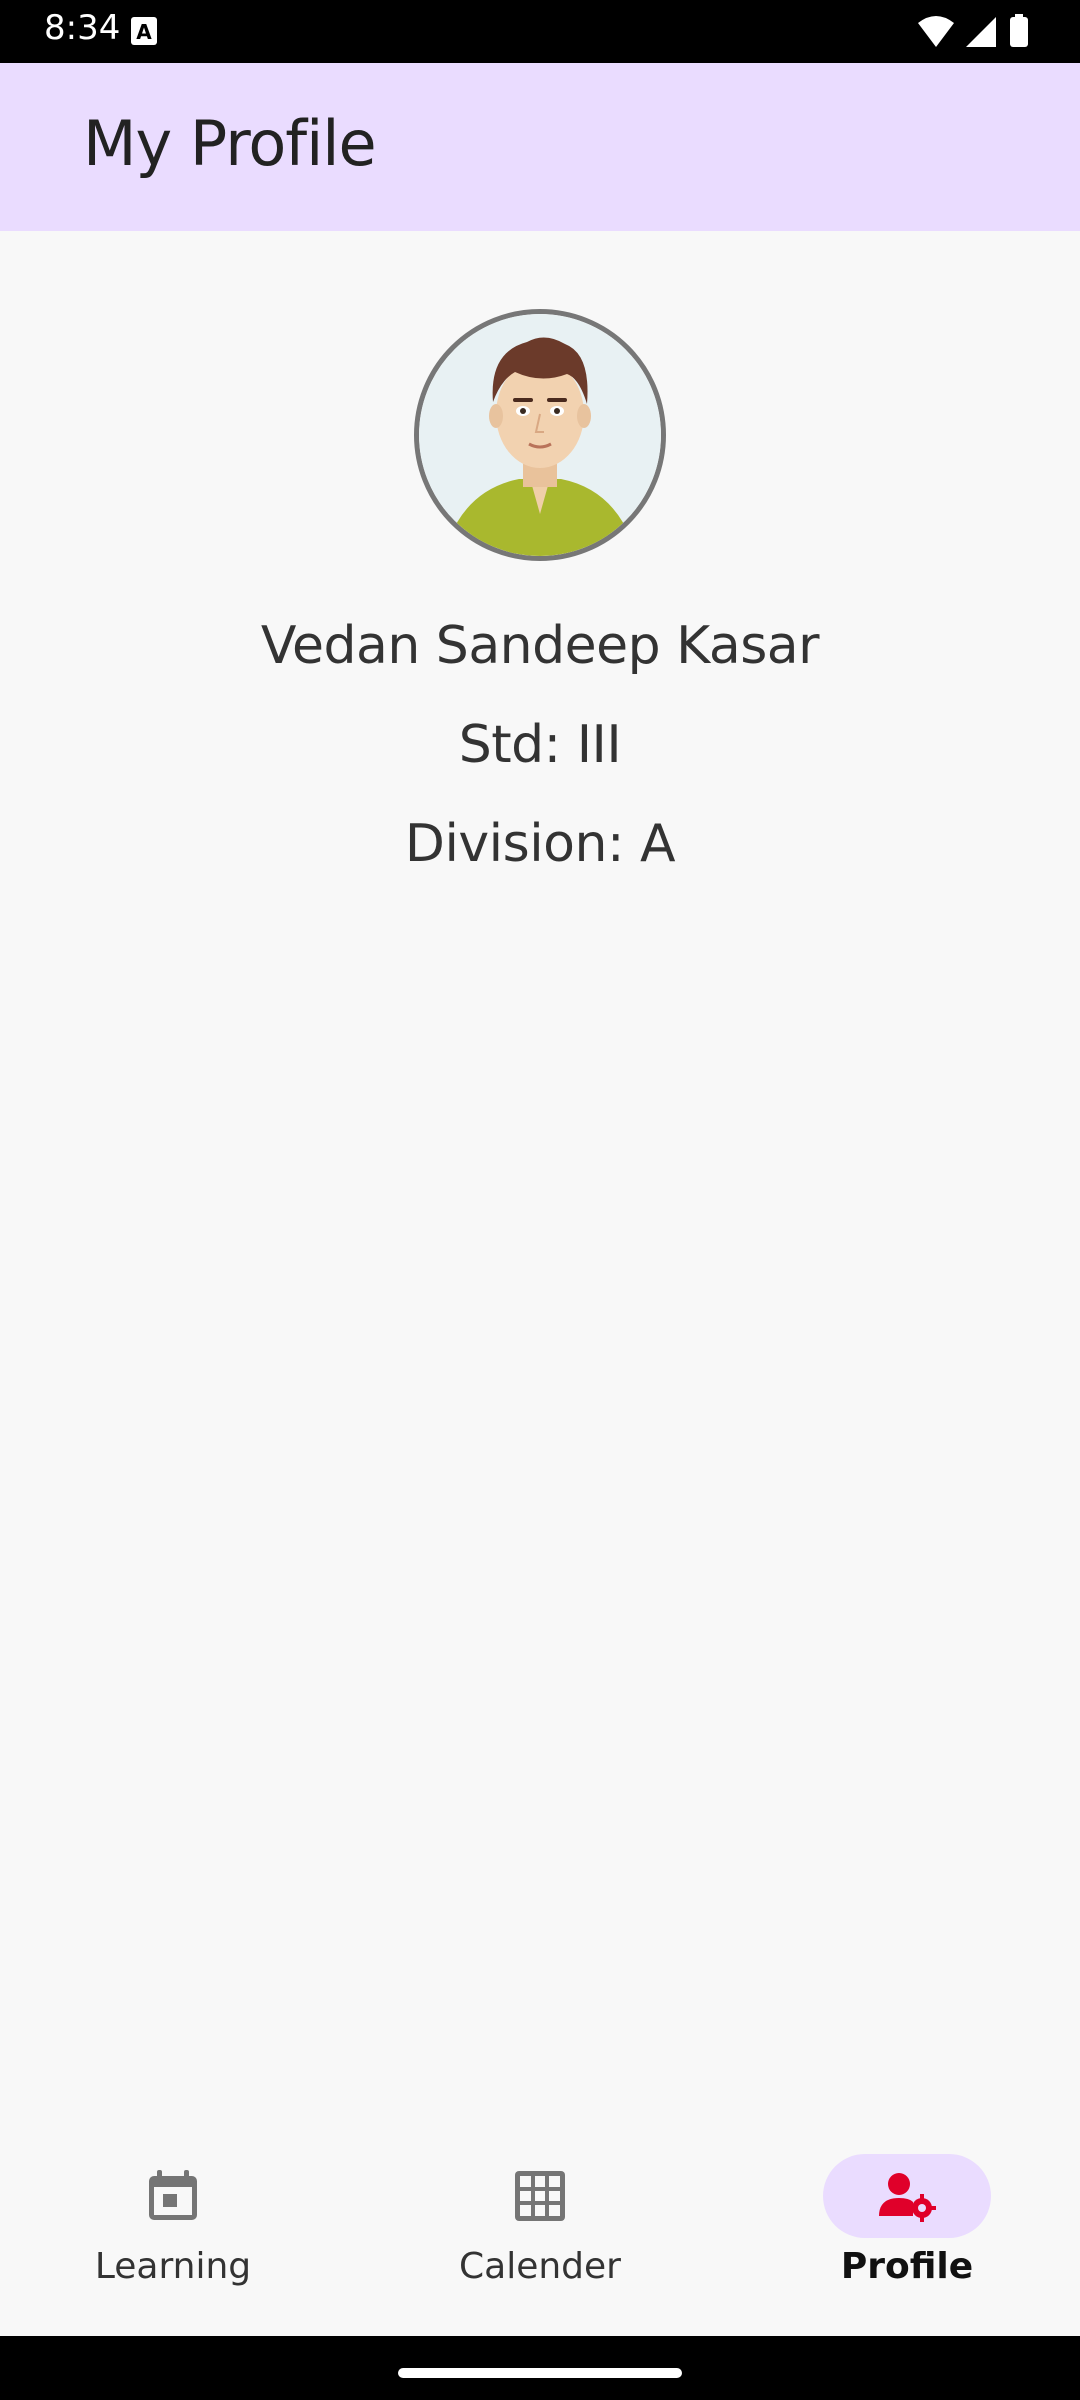 Image resolution: width=1080 pixels, height=2400 pixels. What do you see at coordinates (173, 2196) in the screenshot?
I see `calendar-event-icon` at bounding box center [173, 2196].